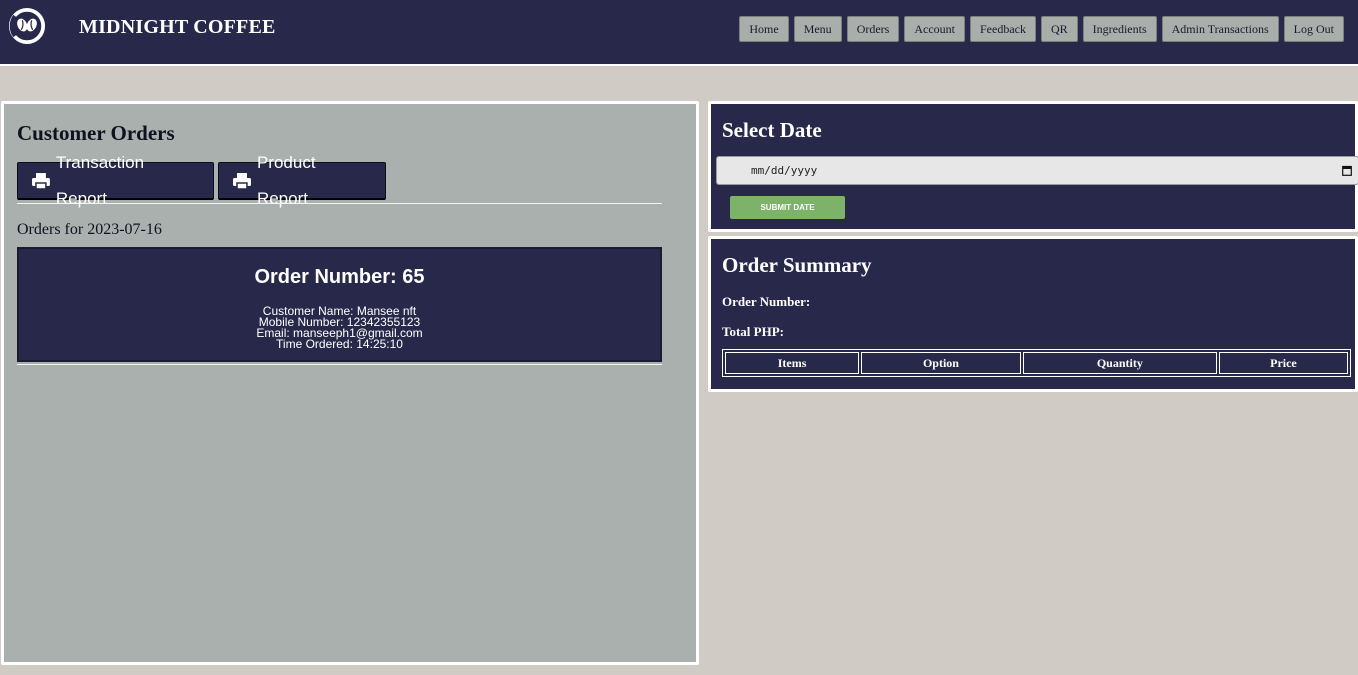  I want to click on total-php-label: Total PHP:, so click(753, 331).